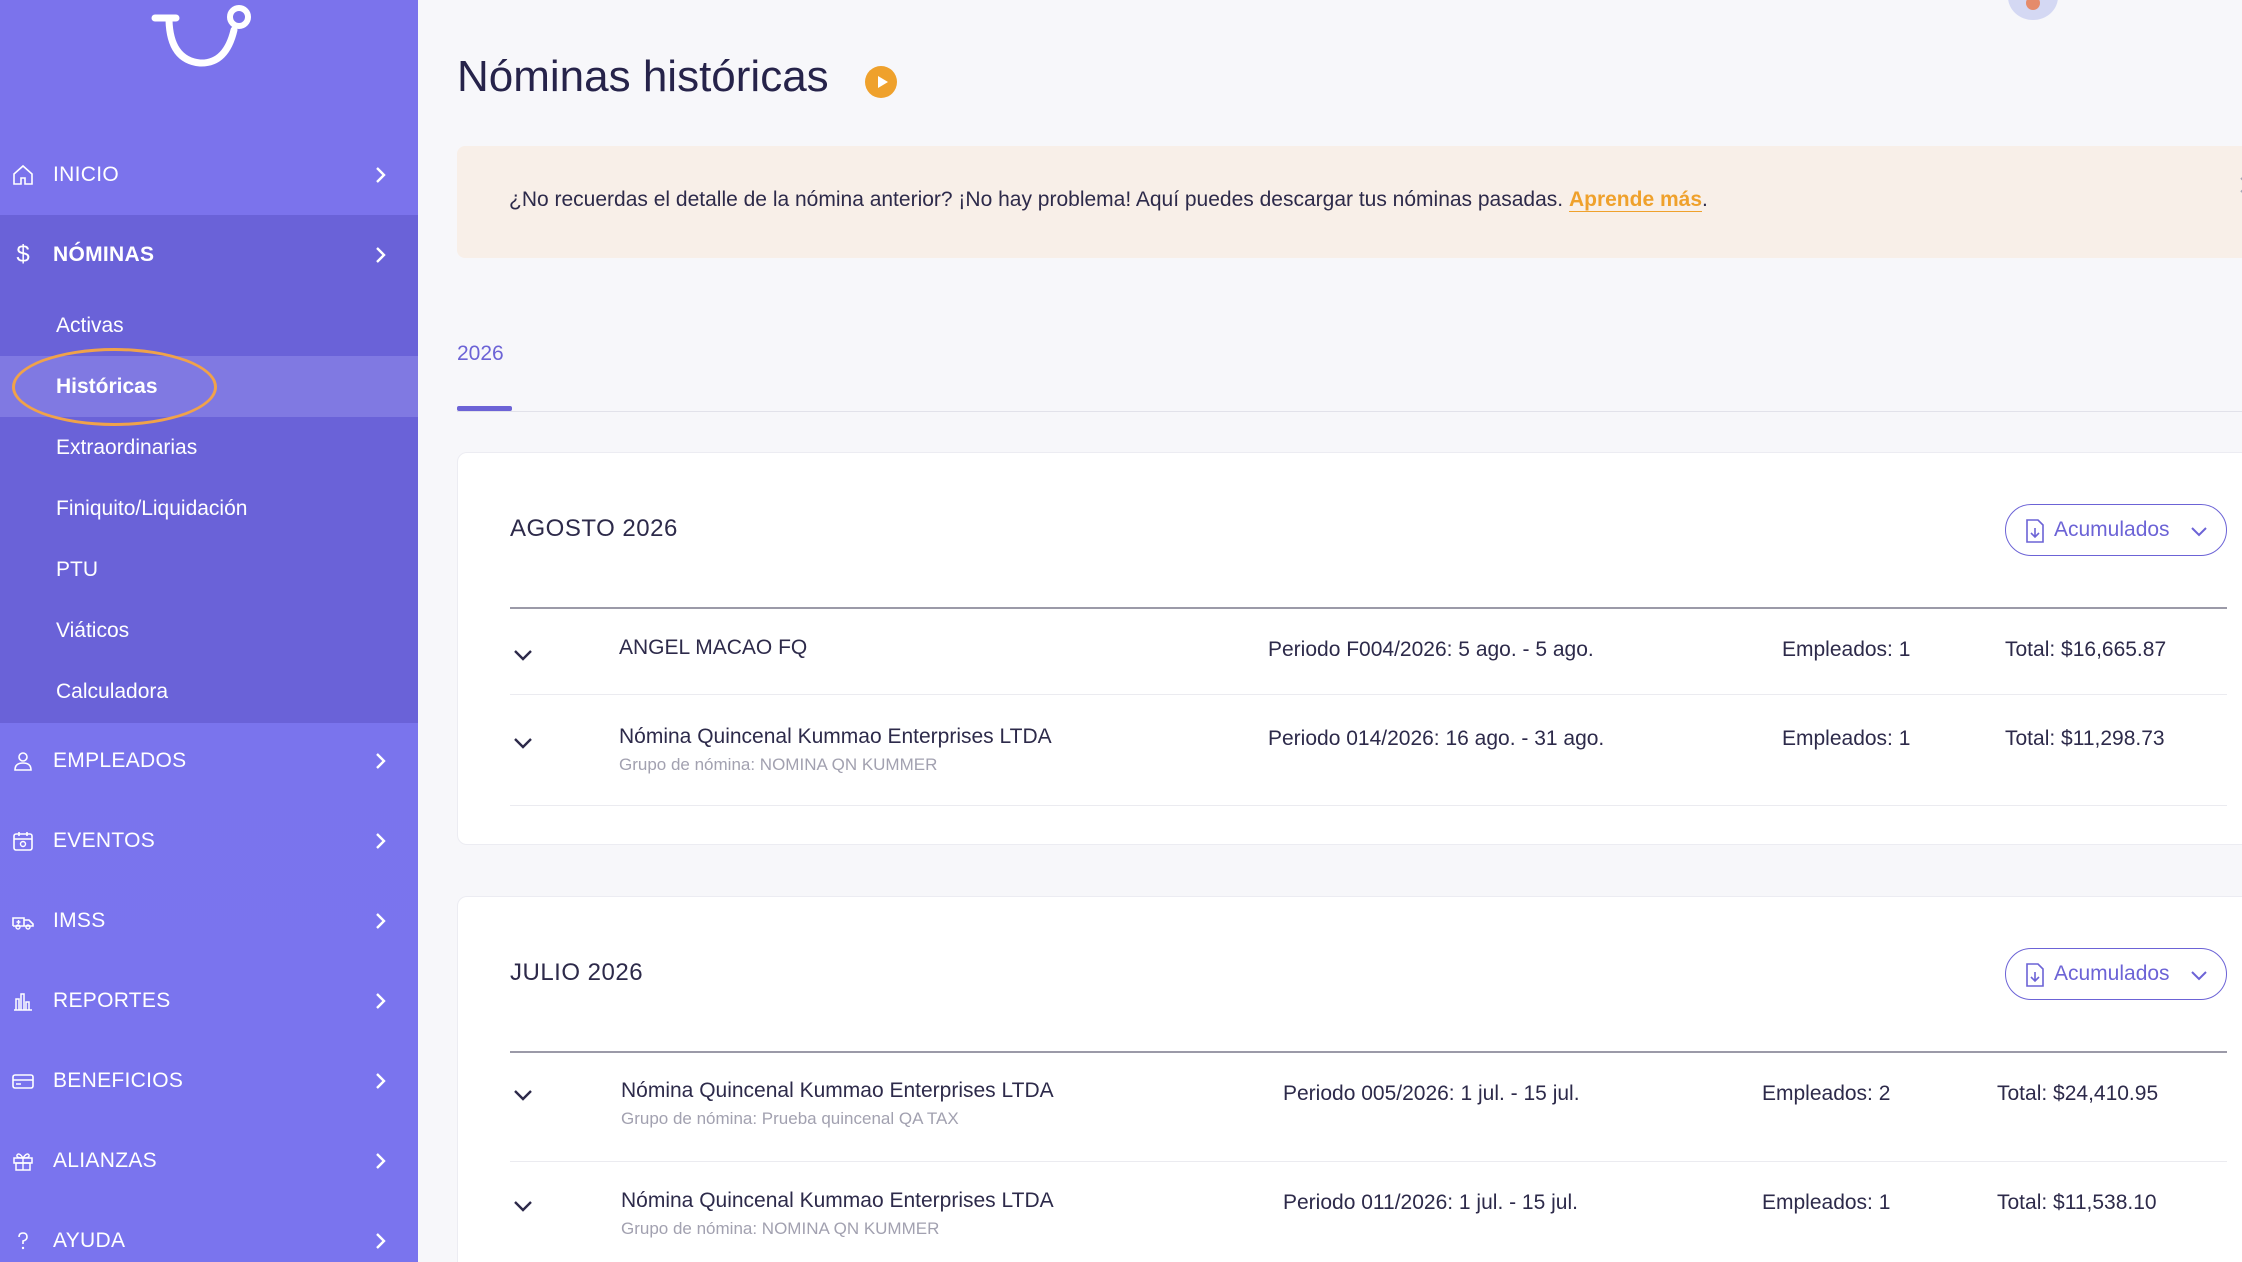  What do you see at coordinates (881, 82) in the screenshot?
I see `play-video-button` at bounding box center [881, 82].